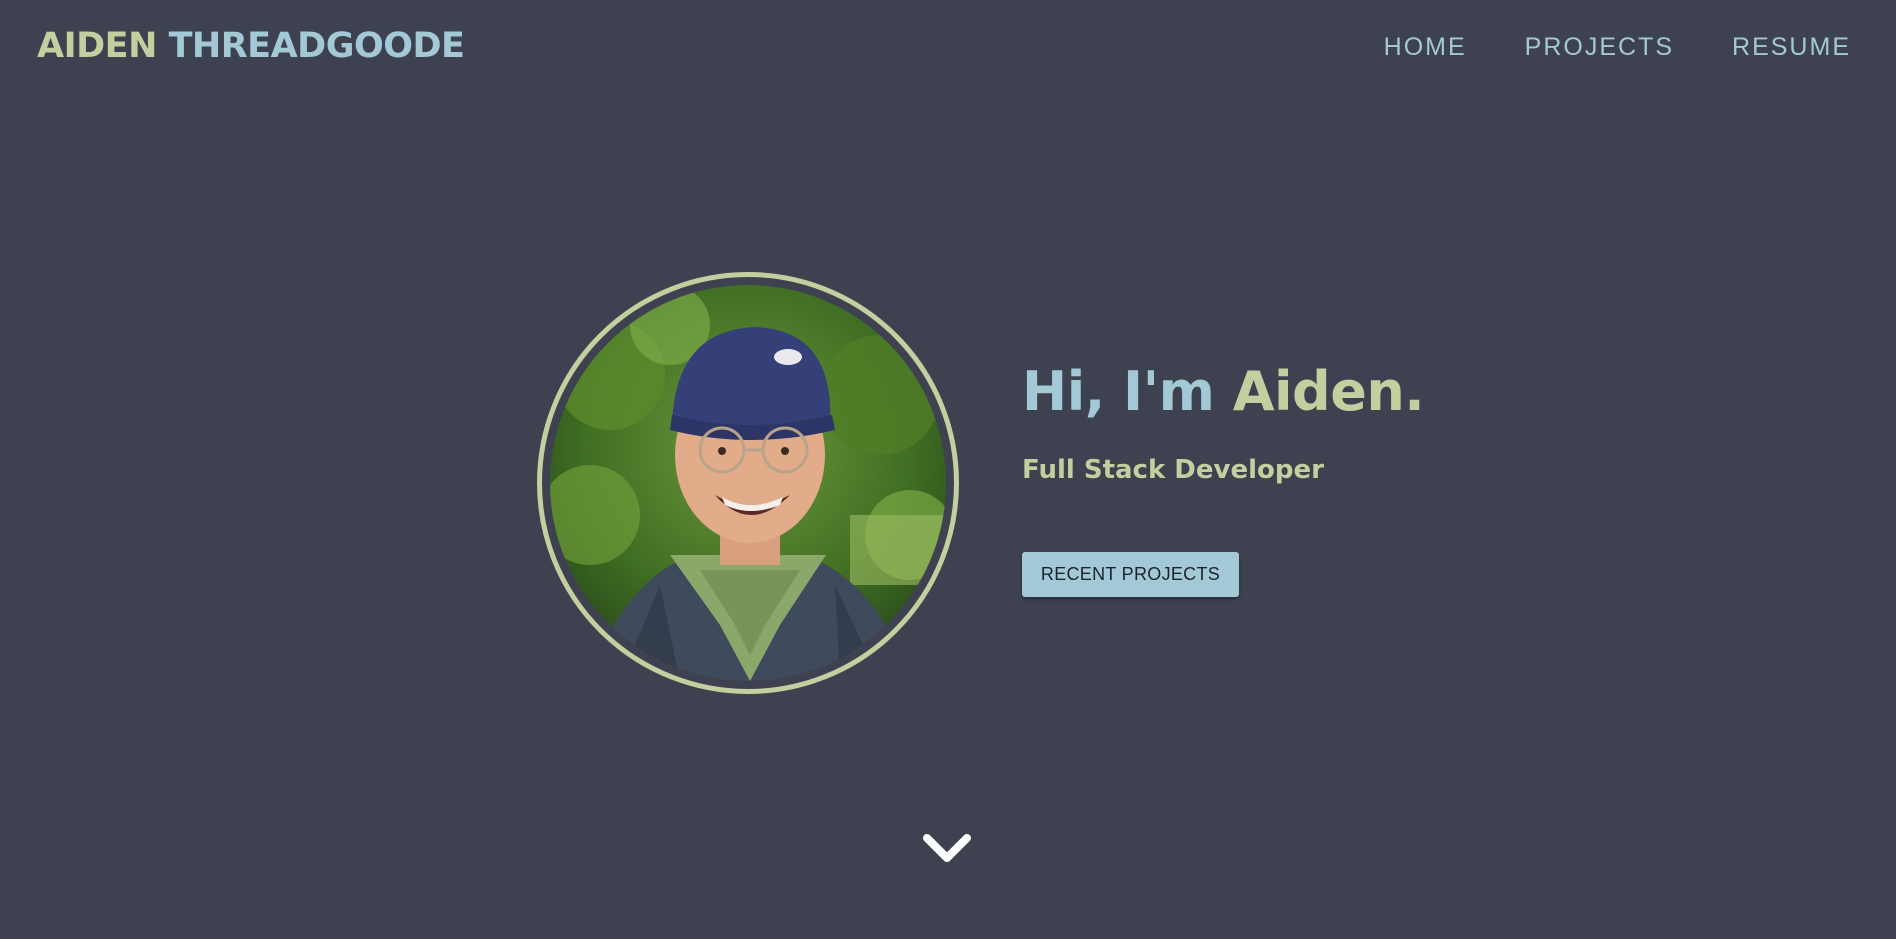 The height and width of the screenshot is (939, 1896). I want to click on avatar-photo, so click(748, 483).